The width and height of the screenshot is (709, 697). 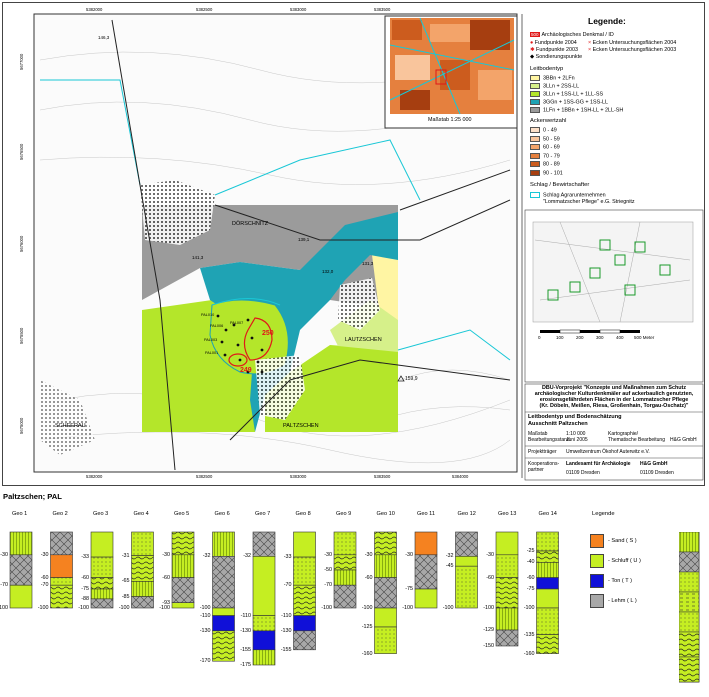 I want to click on grid-label-bottom: 5383000, so click(x=298, y=476).